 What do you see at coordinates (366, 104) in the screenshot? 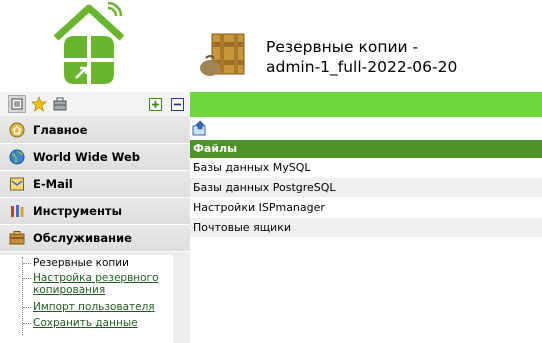
I see `toolbar-bar` at bounding box center [366, 104].